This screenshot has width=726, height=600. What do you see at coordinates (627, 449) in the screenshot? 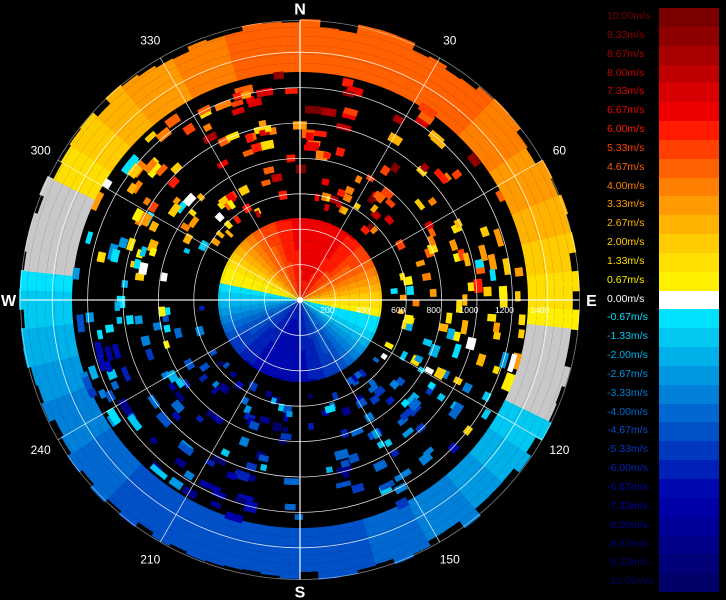
I see `scale-label: -5.33m/s` at bounding box center [627, 449].